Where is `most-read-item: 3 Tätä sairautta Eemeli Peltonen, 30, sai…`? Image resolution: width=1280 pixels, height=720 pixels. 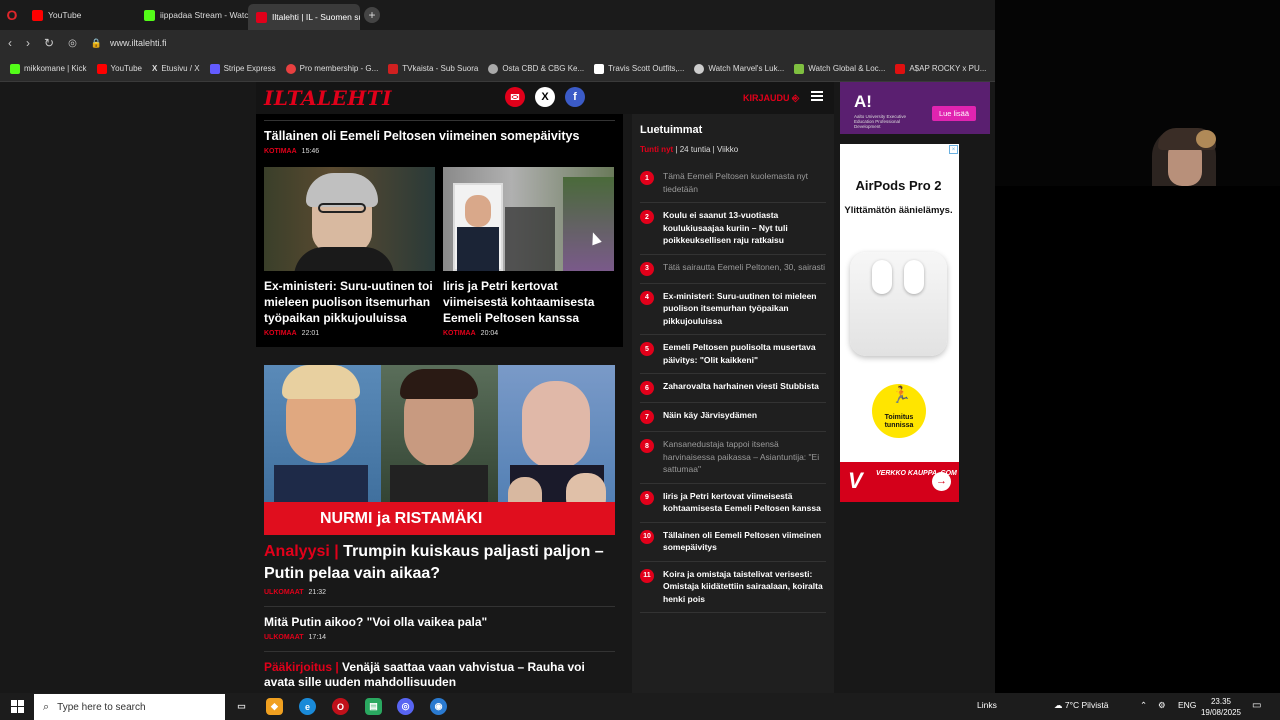 most-read-item: 3 Tätä sairautta Eemeli Peltonen, 30, sai… is located at coordinates (733, 269).